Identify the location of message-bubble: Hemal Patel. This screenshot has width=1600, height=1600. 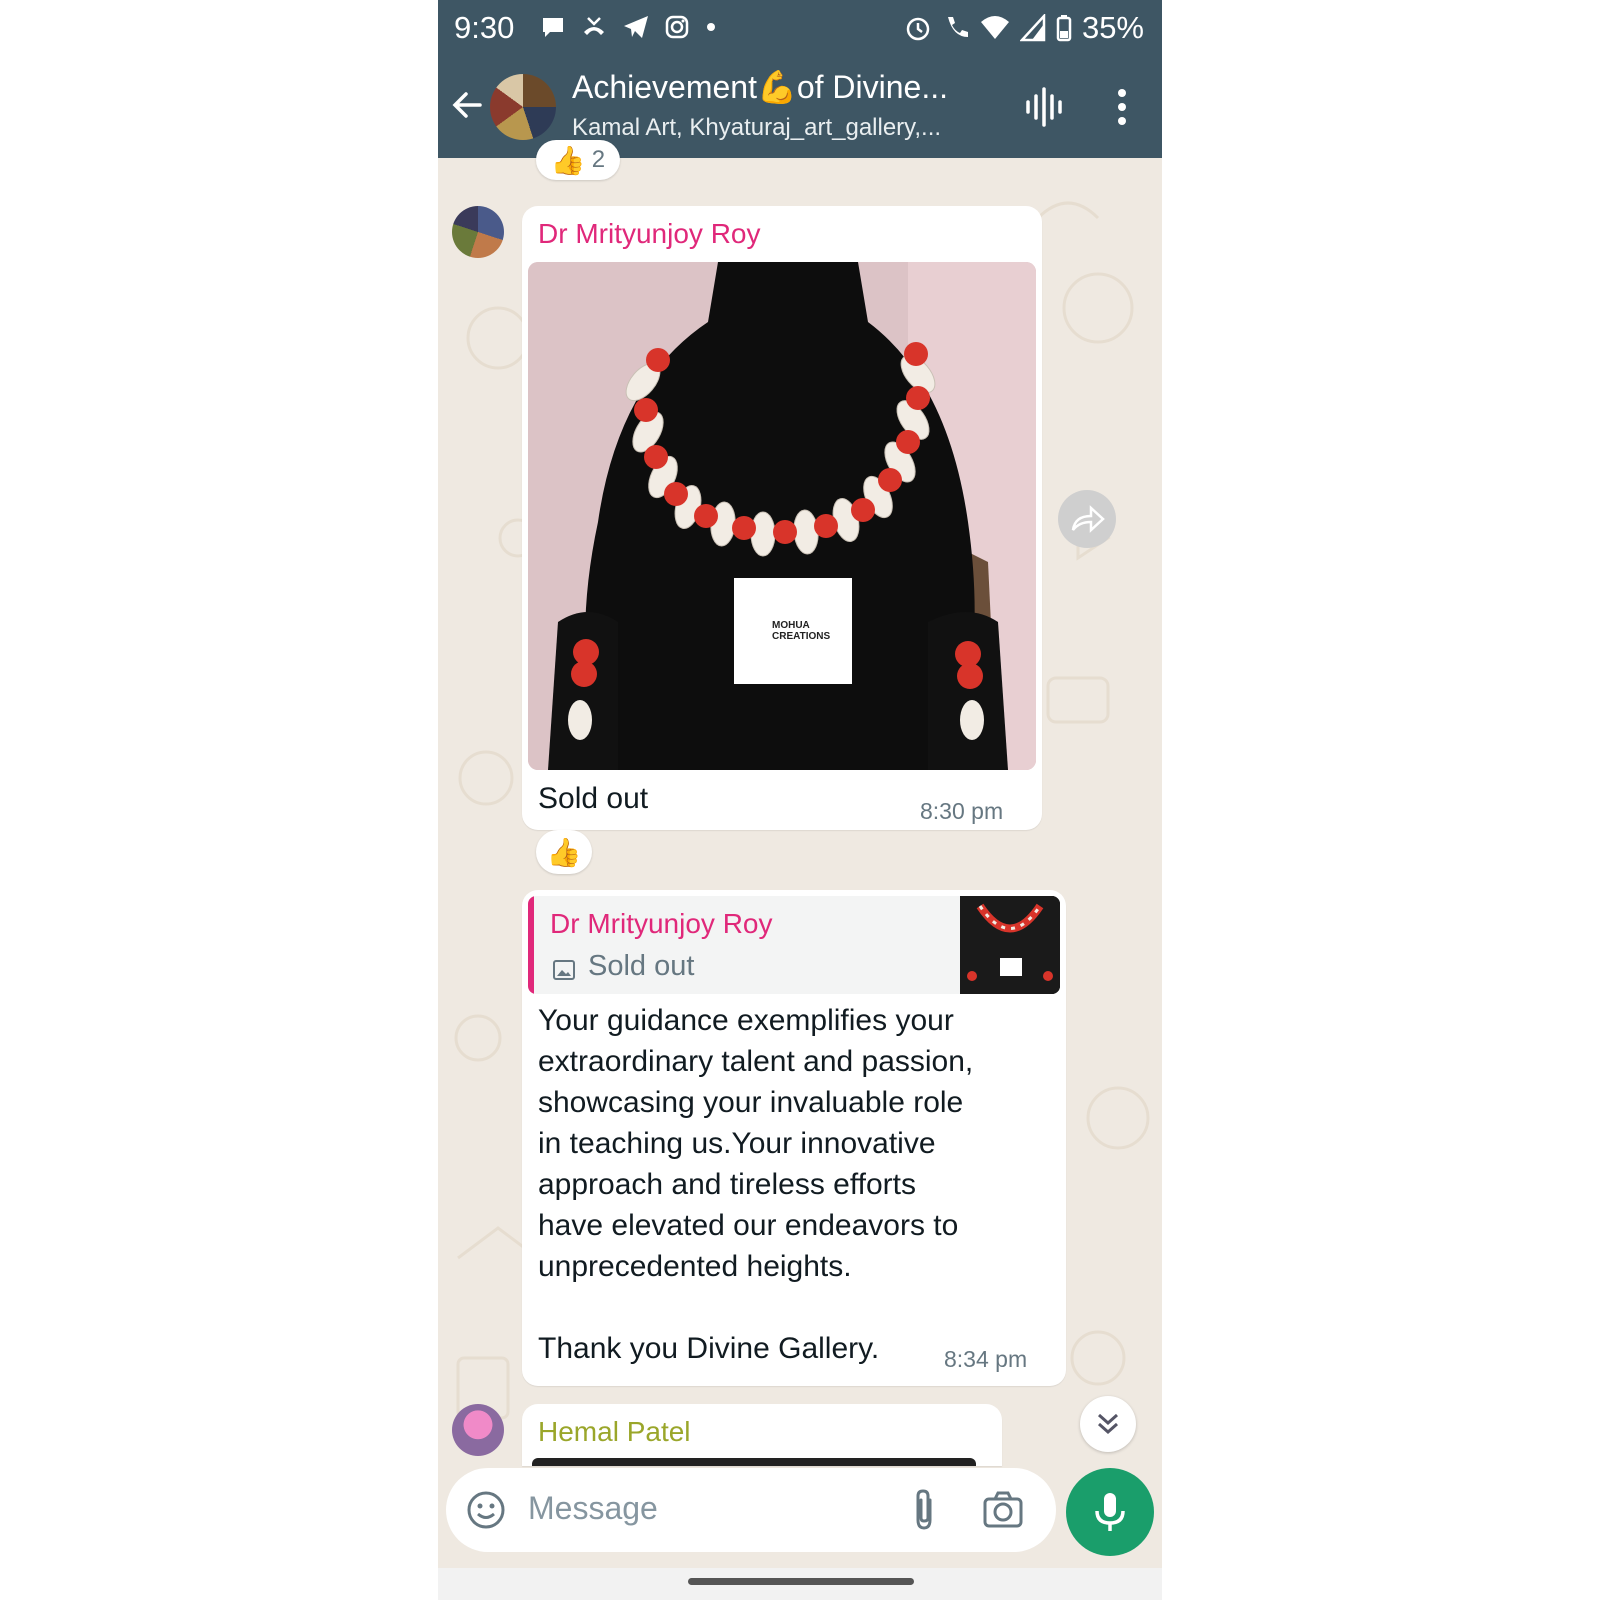
(762, 1435).